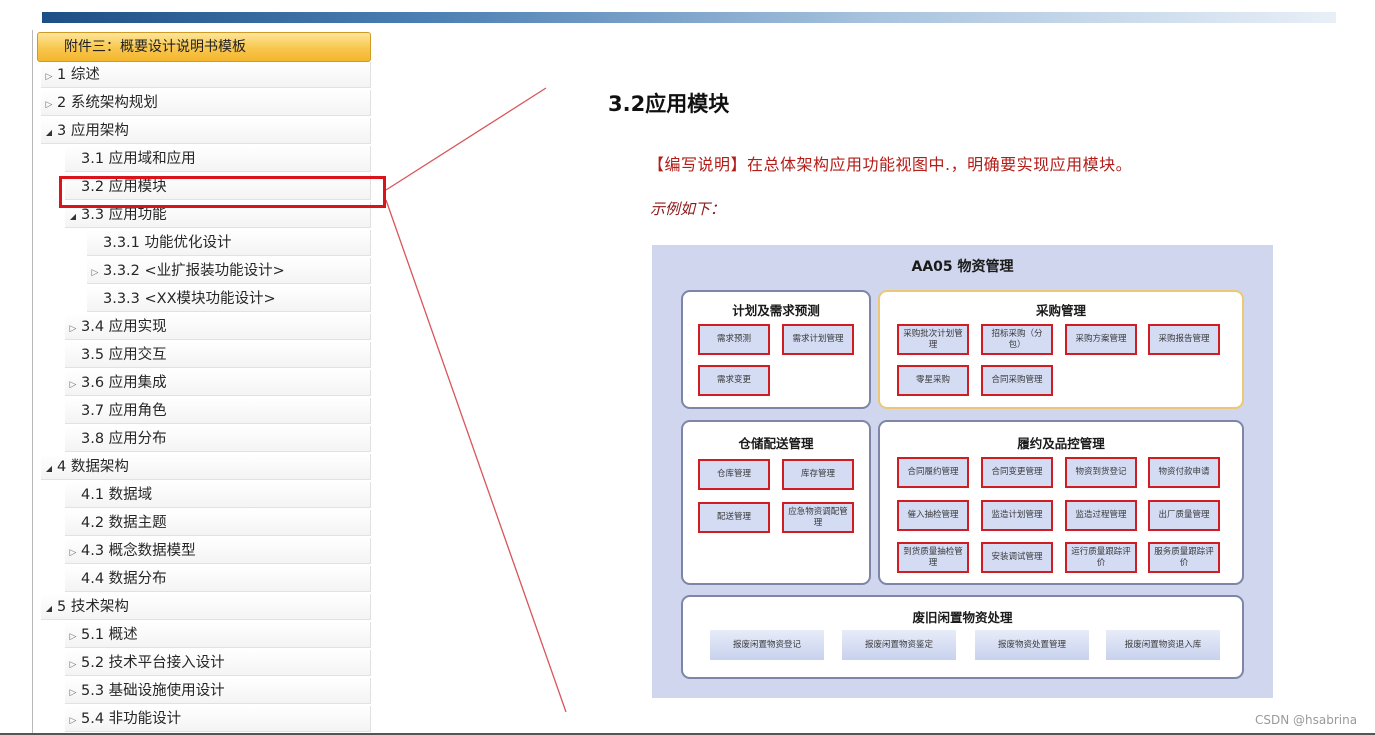  I want to click on selection-highlight-box, so click(222, 192).